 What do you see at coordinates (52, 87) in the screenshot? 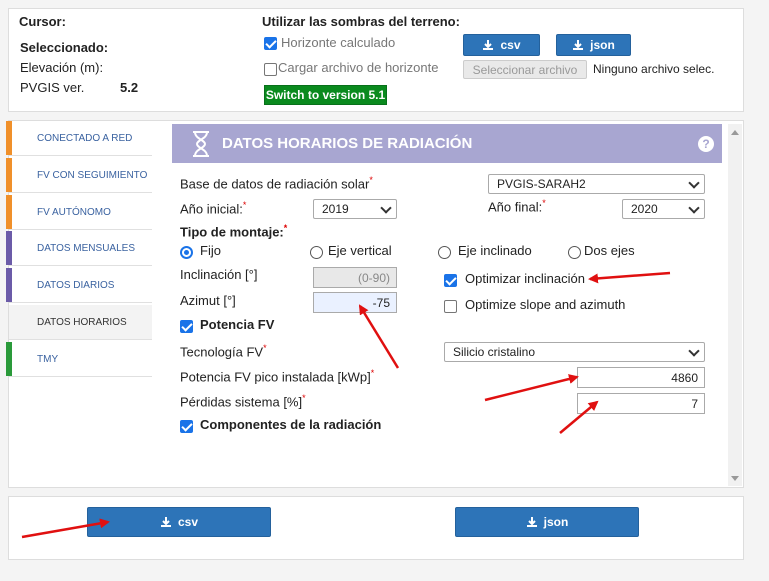
I see `pvgis-version-label: PVGIS ver.` at bounding box center [52, 87].